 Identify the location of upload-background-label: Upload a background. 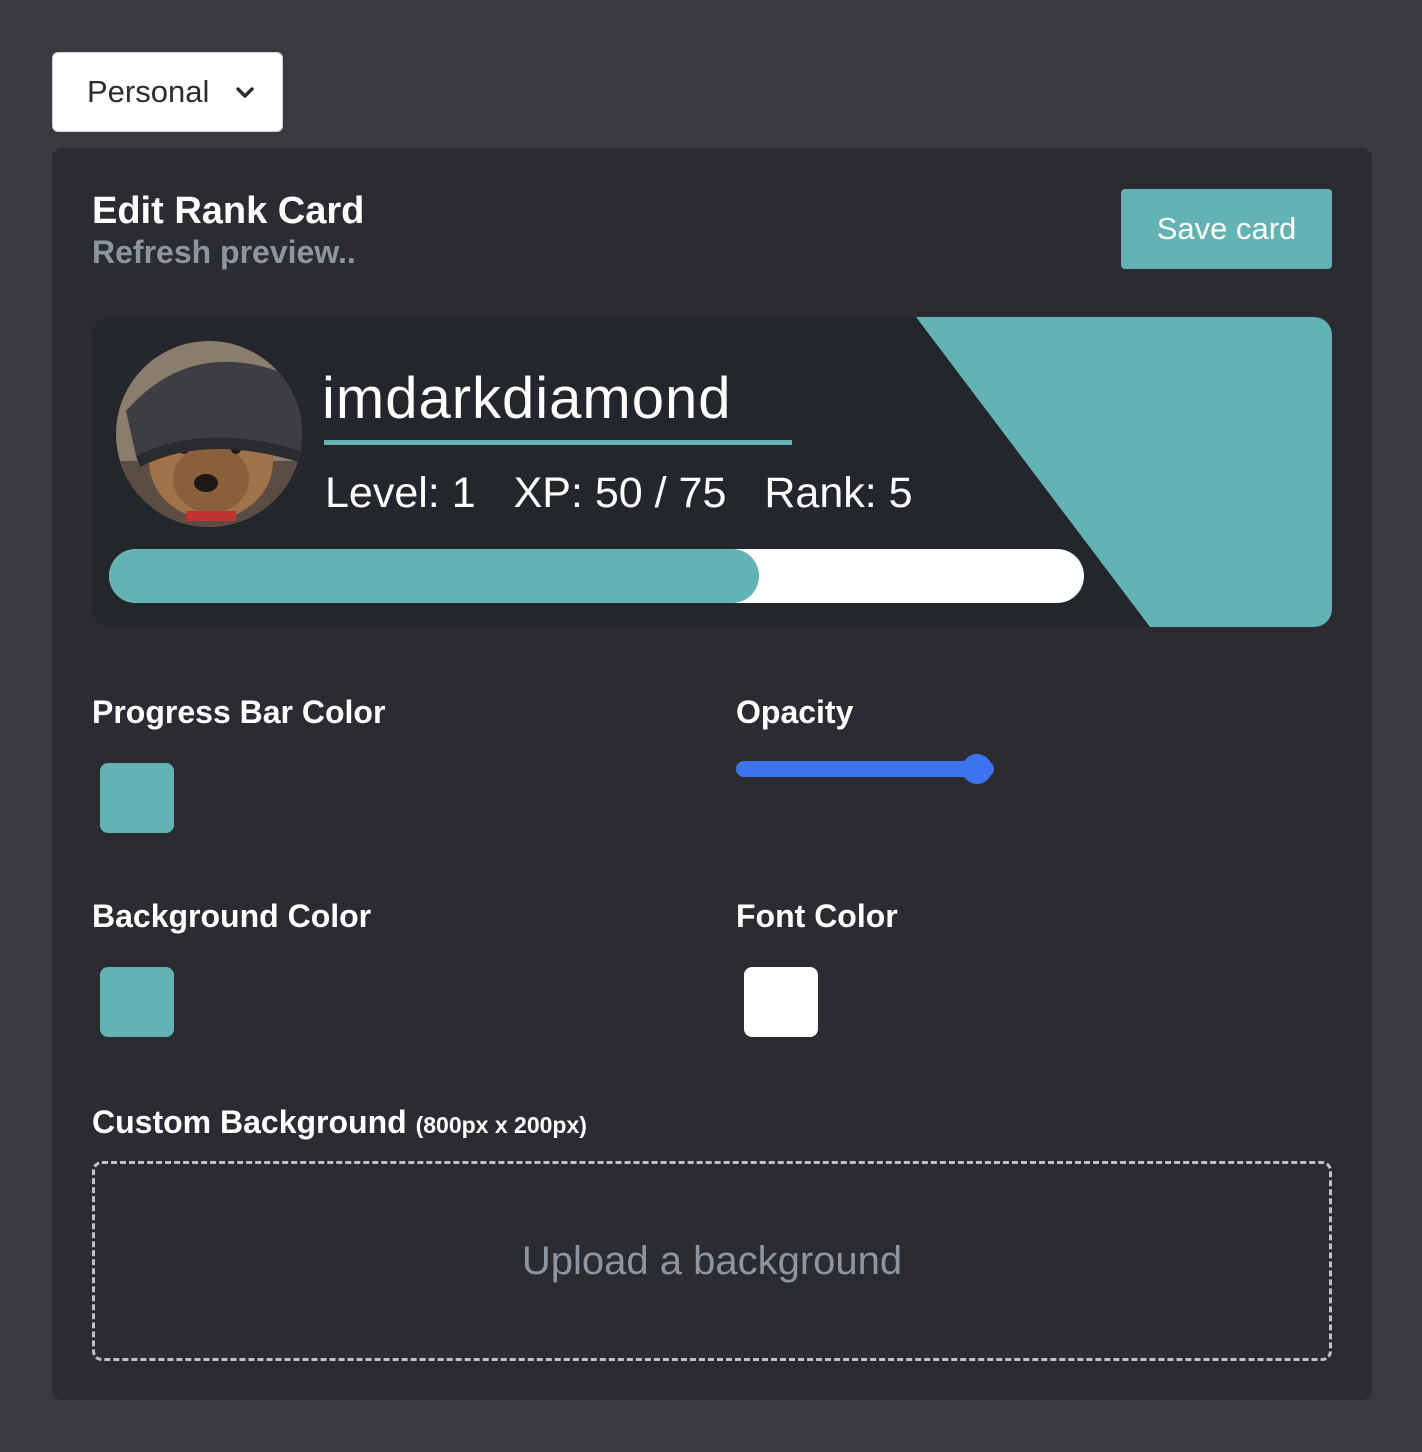
(712, 1260).